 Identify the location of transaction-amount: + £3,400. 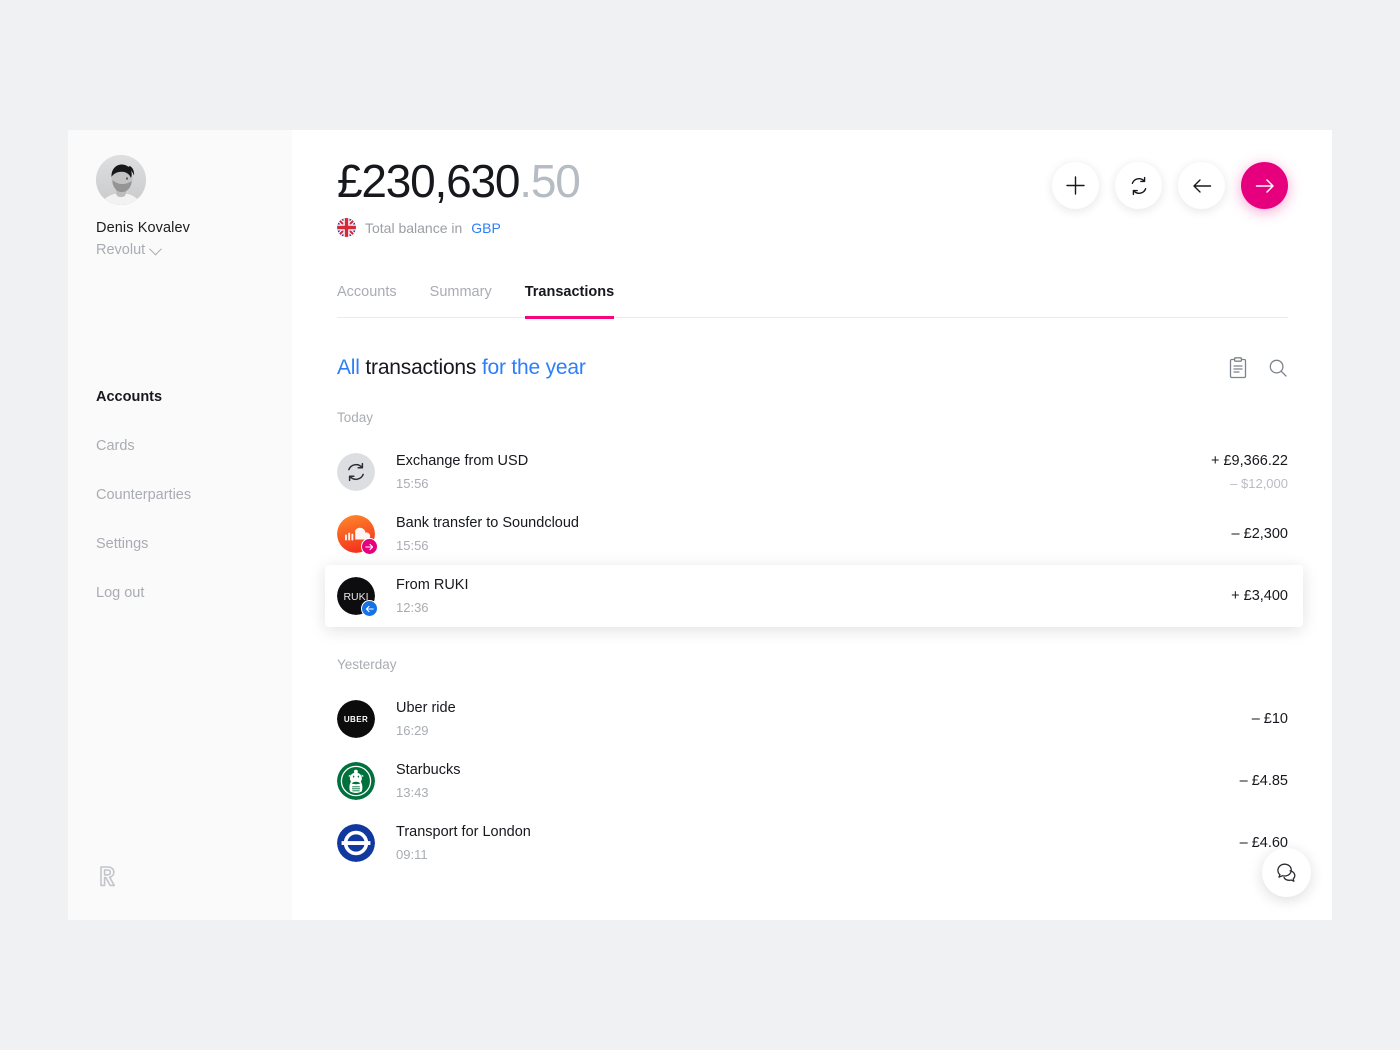
(1259, 596).